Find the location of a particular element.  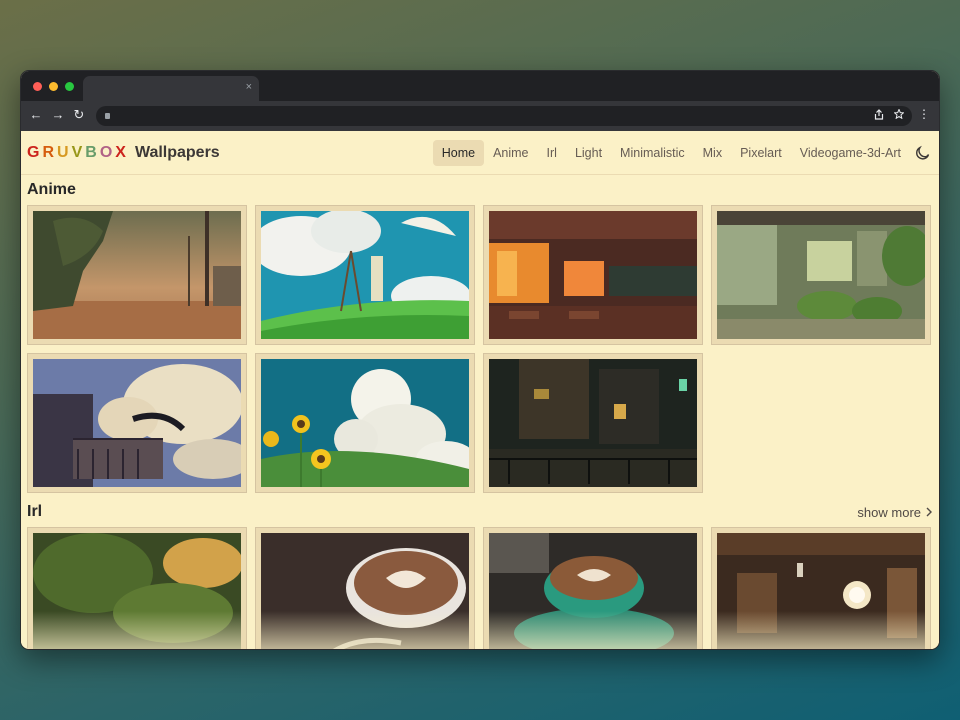

maximize-window-button is located at coordinates (69, 86).